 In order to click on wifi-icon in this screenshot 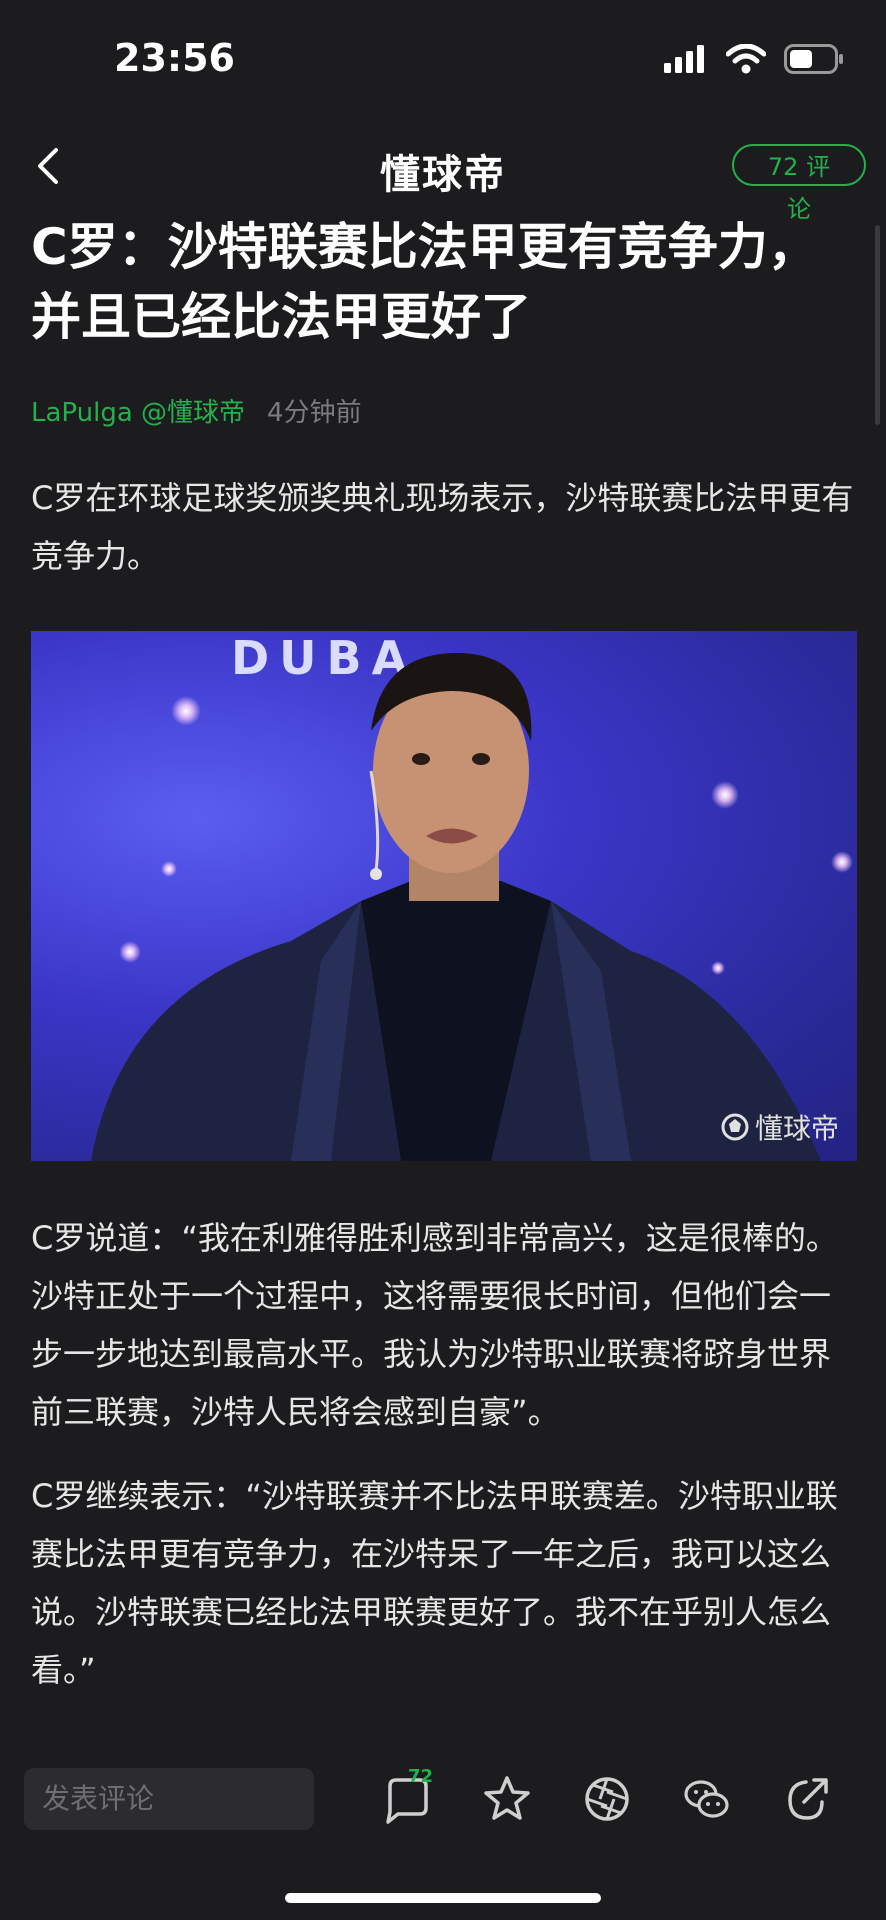, I will do `click(746, 59)`.